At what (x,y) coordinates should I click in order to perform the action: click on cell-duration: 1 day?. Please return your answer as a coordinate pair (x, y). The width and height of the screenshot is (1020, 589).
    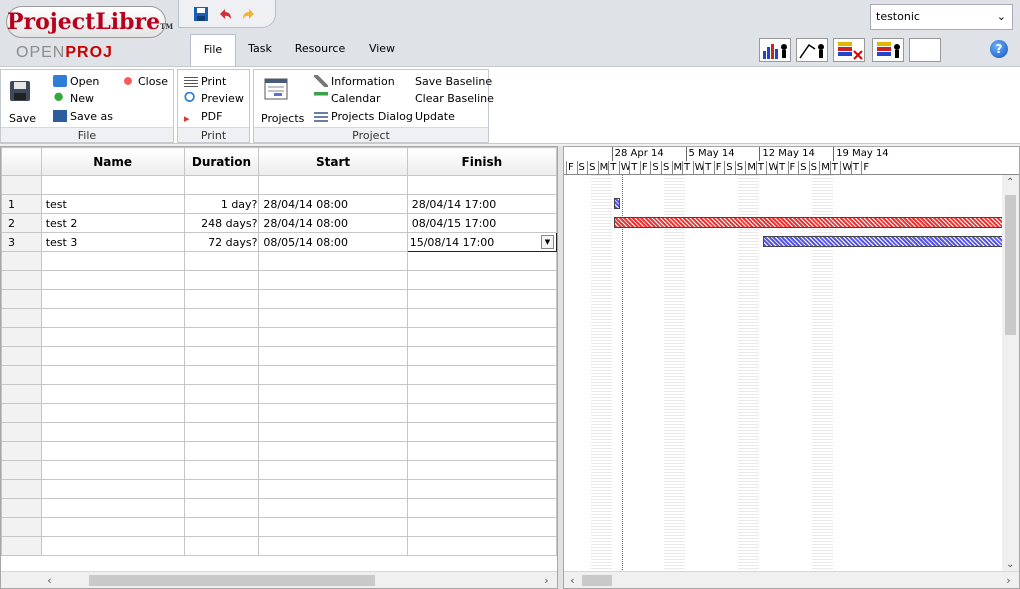
    Looking at the image, I should click on (221, 204).